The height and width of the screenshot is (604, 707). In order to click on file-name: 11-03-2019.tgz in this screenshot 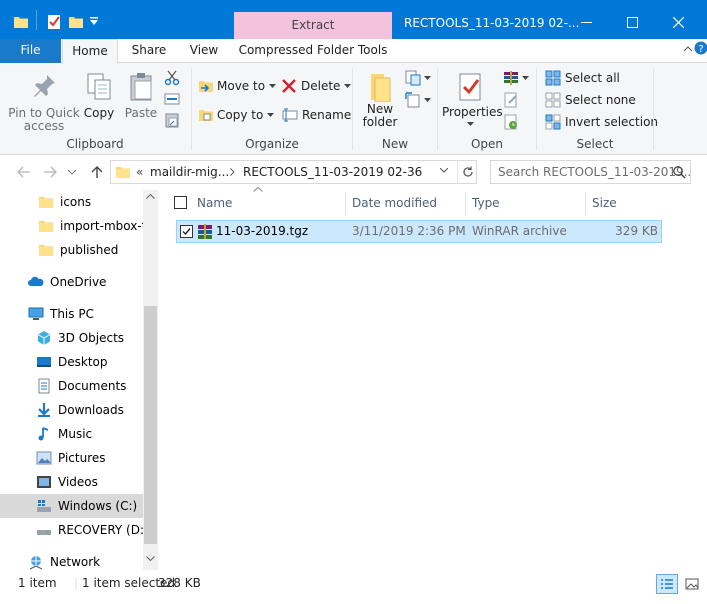, I will do `click(262, 231)`.